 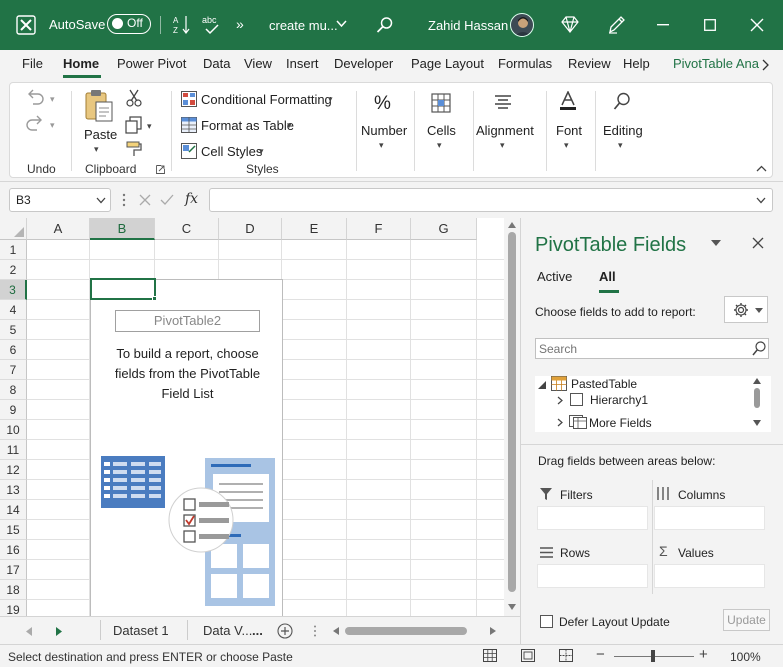 What do you see at coordinates (623, 130) in the screenshot?
I see `editing-label: Editing` at bounding box center [623, 130].